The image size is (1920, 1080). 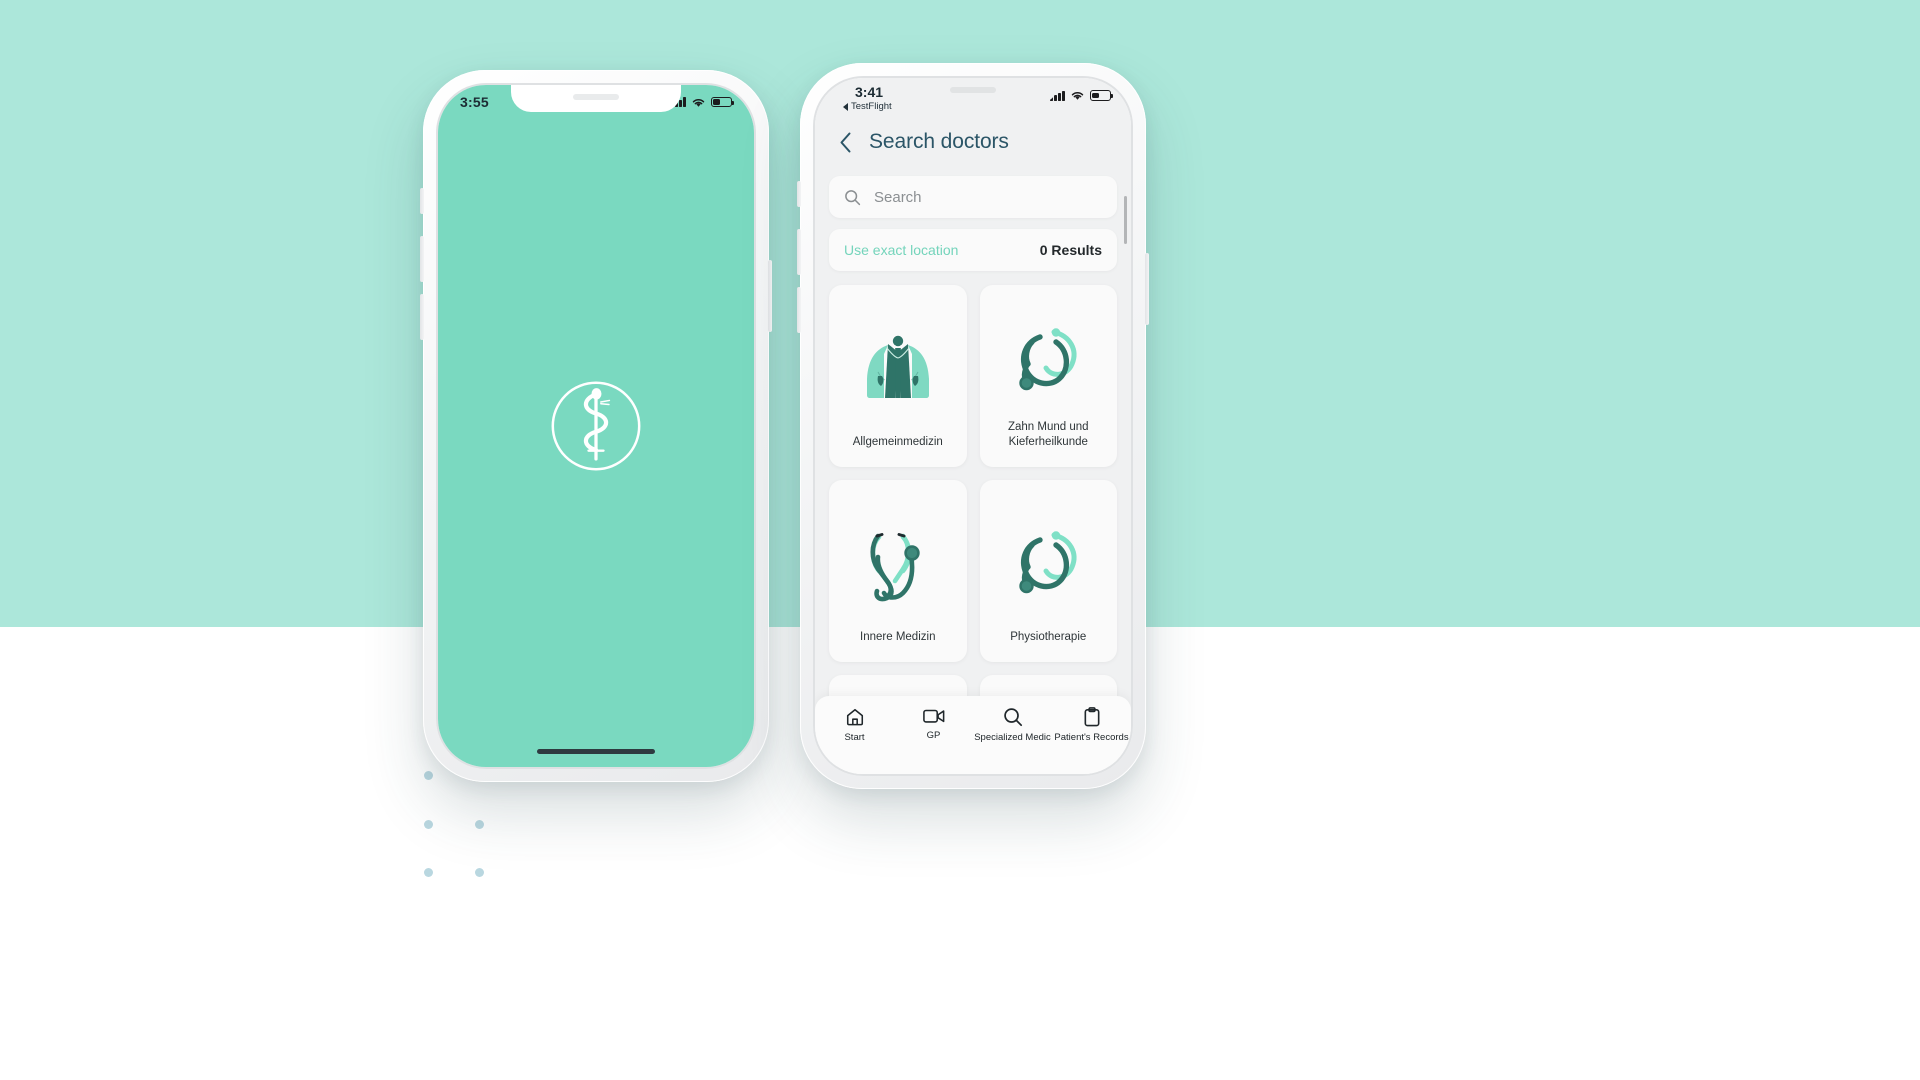 What do you see at coordinates (895, 567) in the screenshot?
I see `stethoscope-icon` at bounding box center [895, 567].